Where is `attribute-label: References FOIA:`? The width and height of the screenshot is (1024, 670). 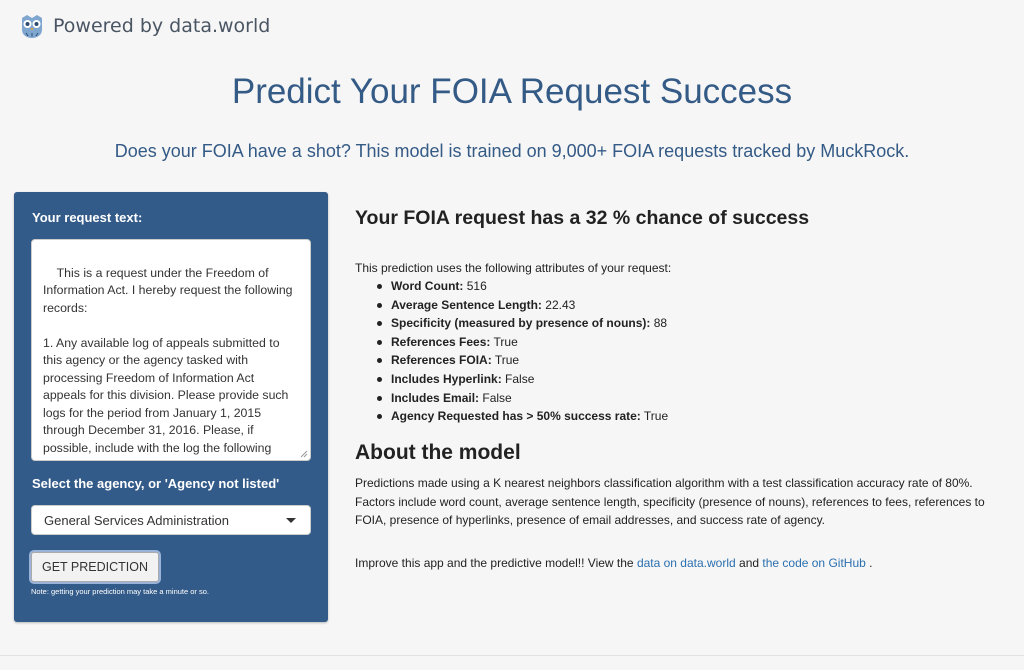 attribute-label: References FOIA: is located at coordinates (441, 360).